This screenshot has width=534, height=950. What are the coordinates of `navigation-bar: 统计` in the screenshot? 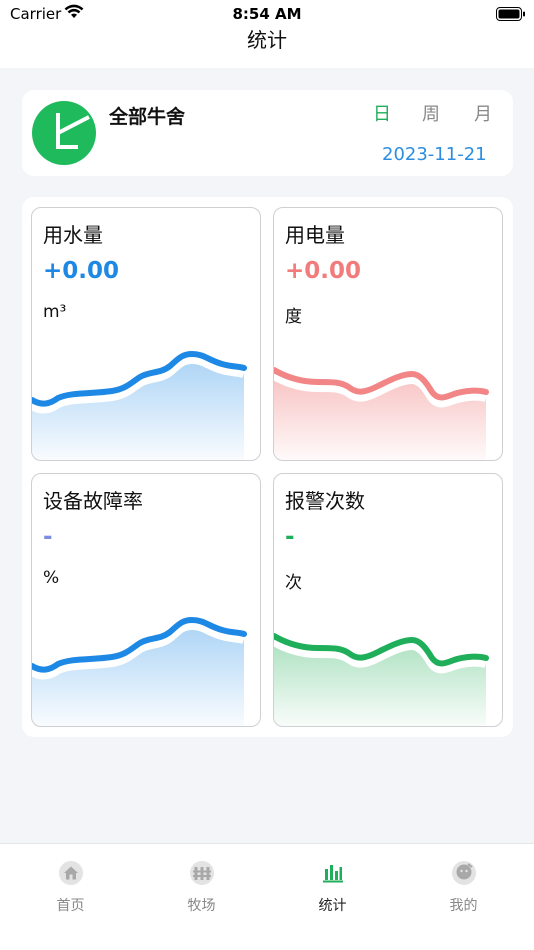 It's located at (267, 48).